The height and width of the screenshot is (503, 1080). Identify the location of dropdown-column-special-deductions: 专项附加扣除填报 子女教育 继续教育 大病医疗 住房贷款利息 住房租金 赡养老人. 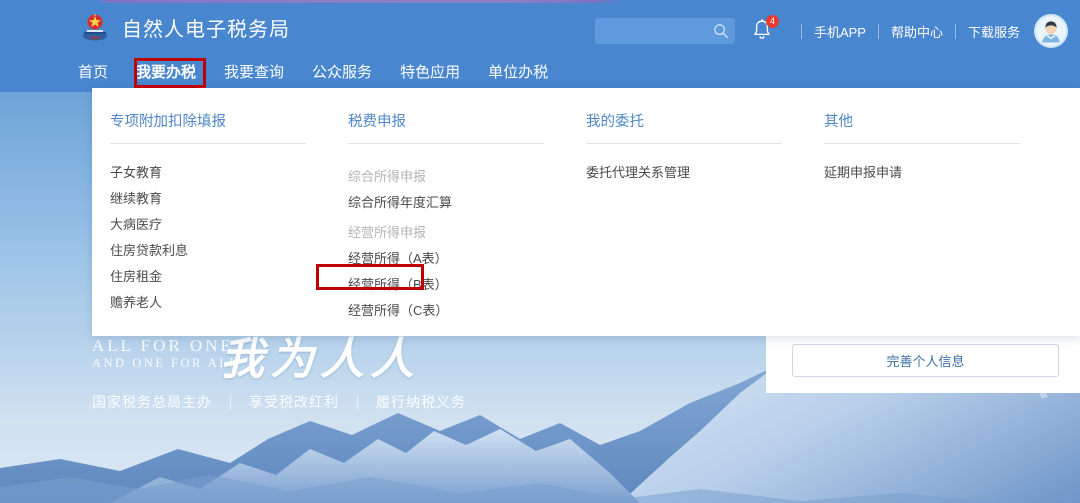
(219, 217).